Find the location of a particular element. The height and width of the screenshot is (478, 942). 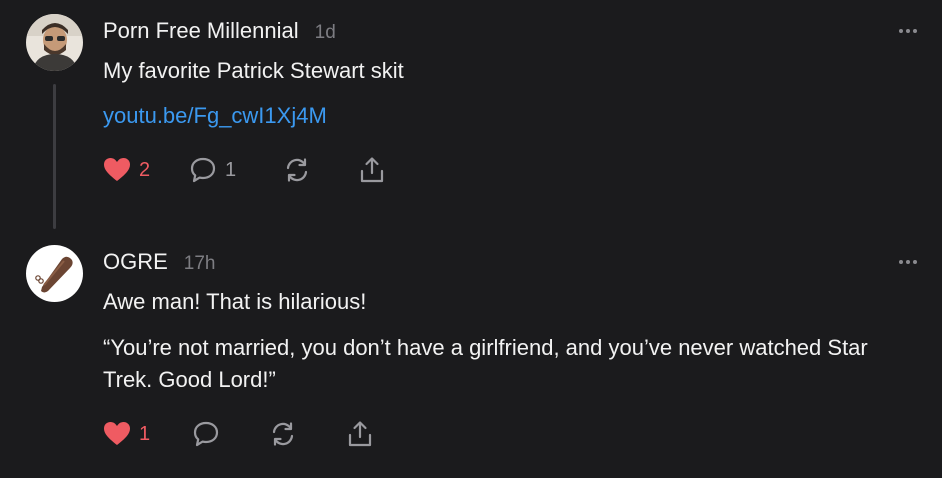

like-count: 2 is located at coordinates (145, 169).